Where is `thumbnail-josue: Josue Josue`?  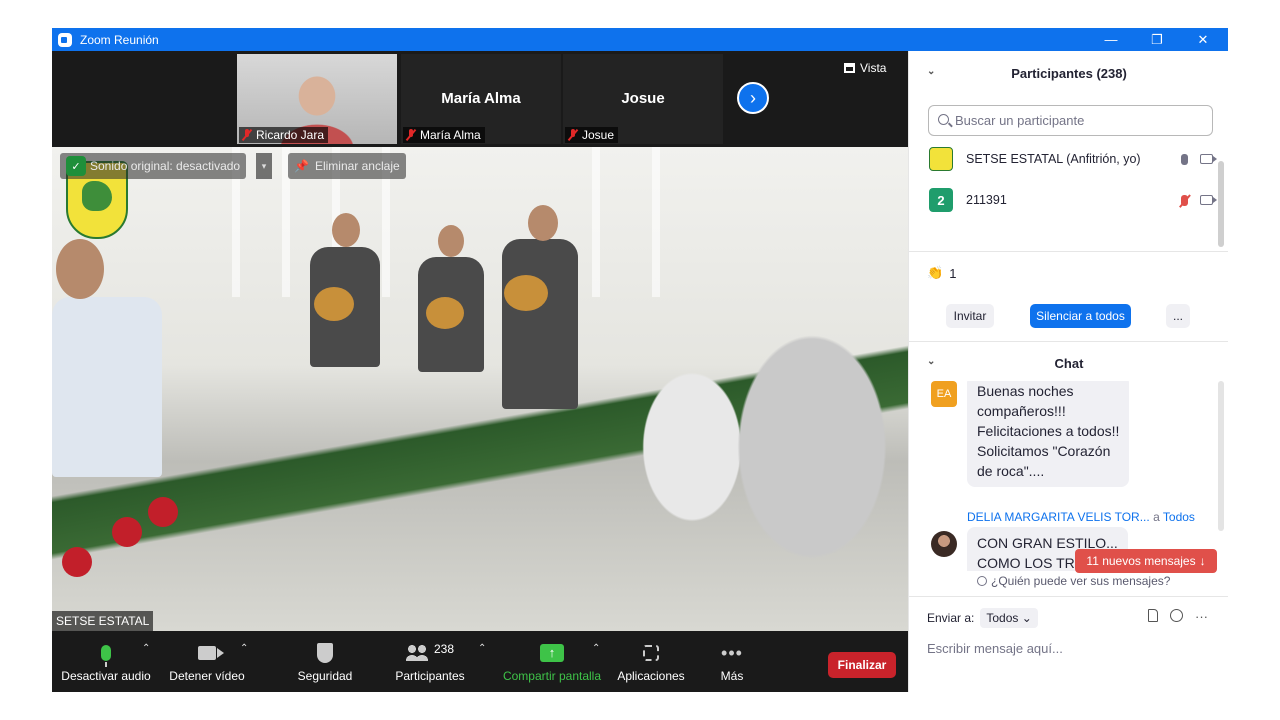
thumbnail-josue: Josue Josue is located at coordinates (643, 99).